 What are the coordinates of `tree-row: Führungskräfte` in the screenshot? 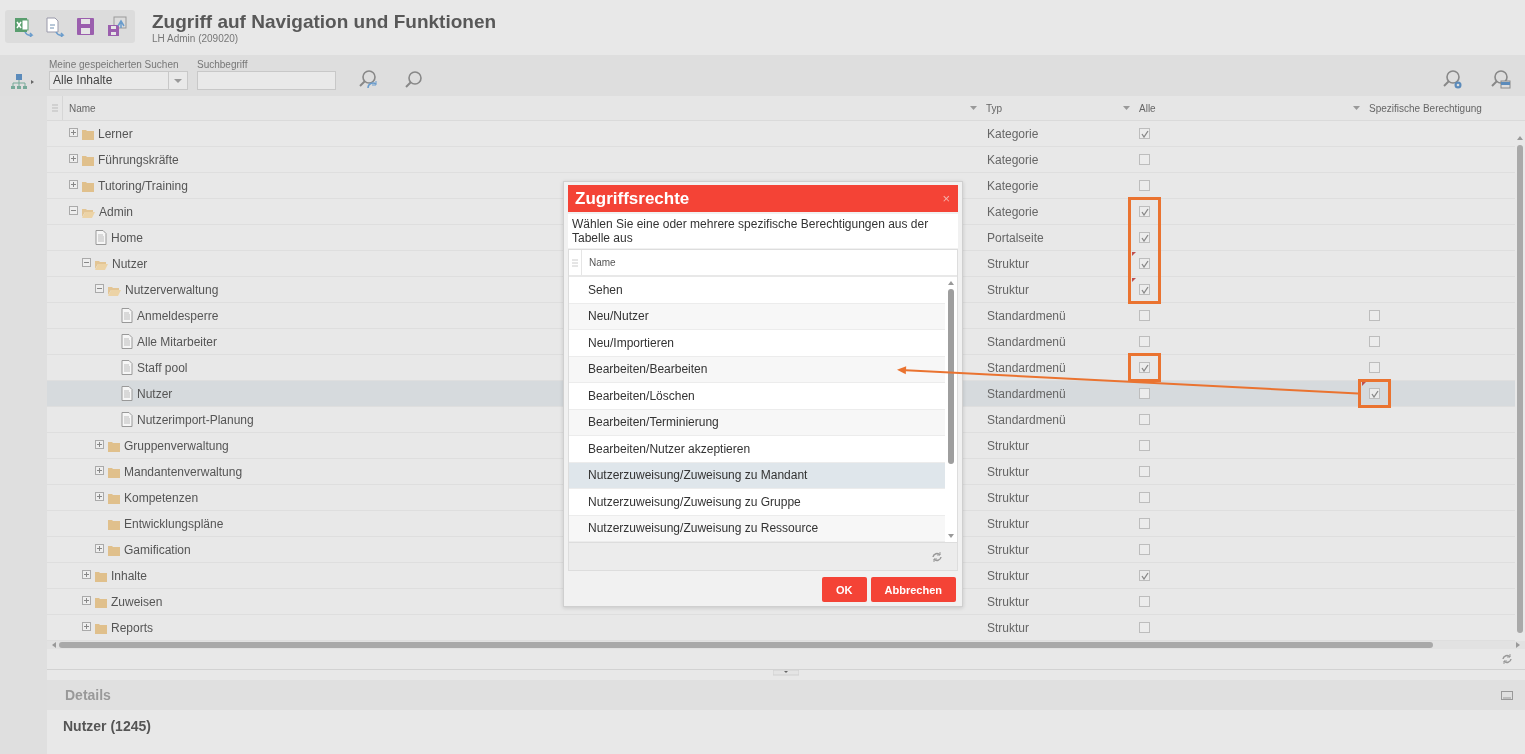 It's located at (513, 160).